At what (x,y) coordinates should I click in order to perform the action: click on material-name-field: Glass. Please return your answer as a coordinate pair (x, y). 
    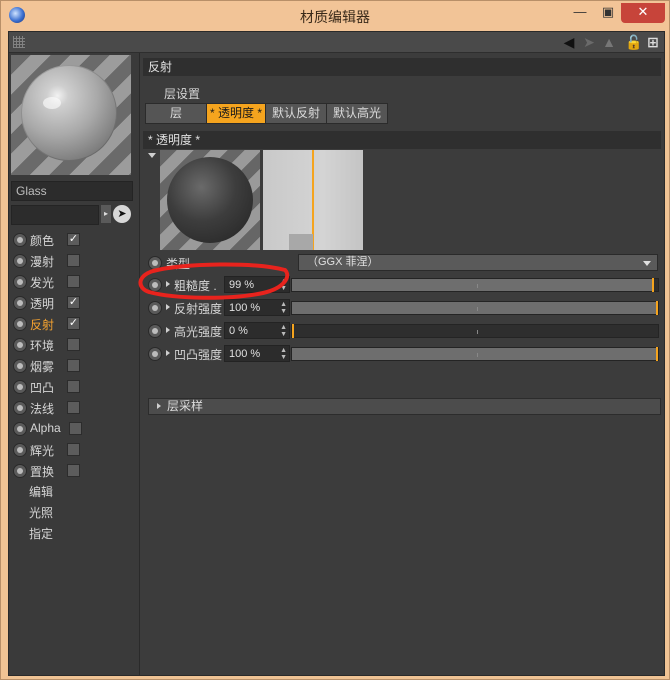
    Looking at the image, I should click on (72, 191).